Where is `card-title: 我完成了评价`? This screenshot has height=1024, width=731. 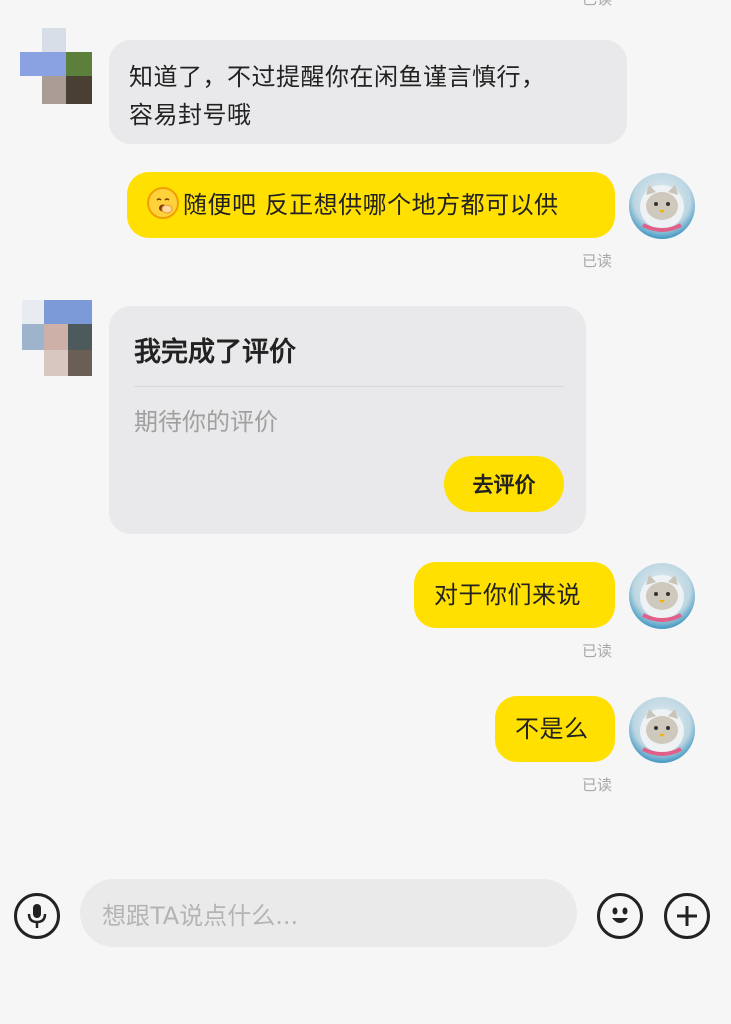 card-title: 我完成了评价 is located at coordinates (215, 352).